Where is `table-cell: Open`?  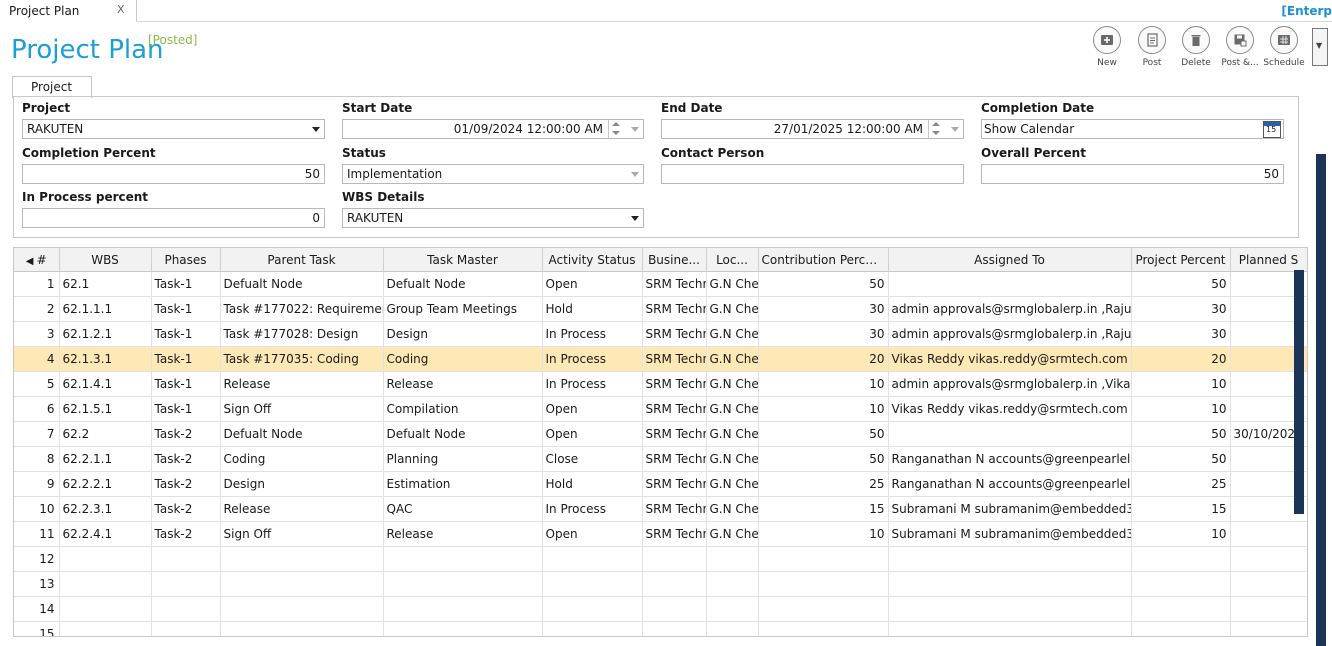
table-cell: Open is located at coordinates (592, 534).